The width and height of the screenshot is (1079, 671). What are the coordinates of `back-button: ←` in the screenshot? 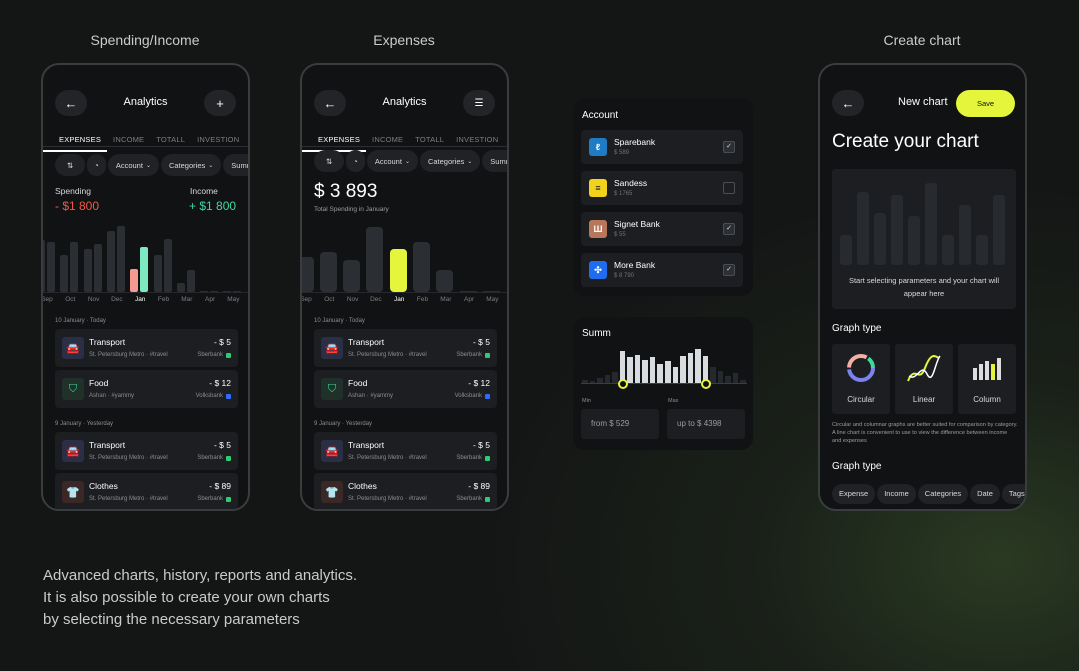 It's located at (848, 103).